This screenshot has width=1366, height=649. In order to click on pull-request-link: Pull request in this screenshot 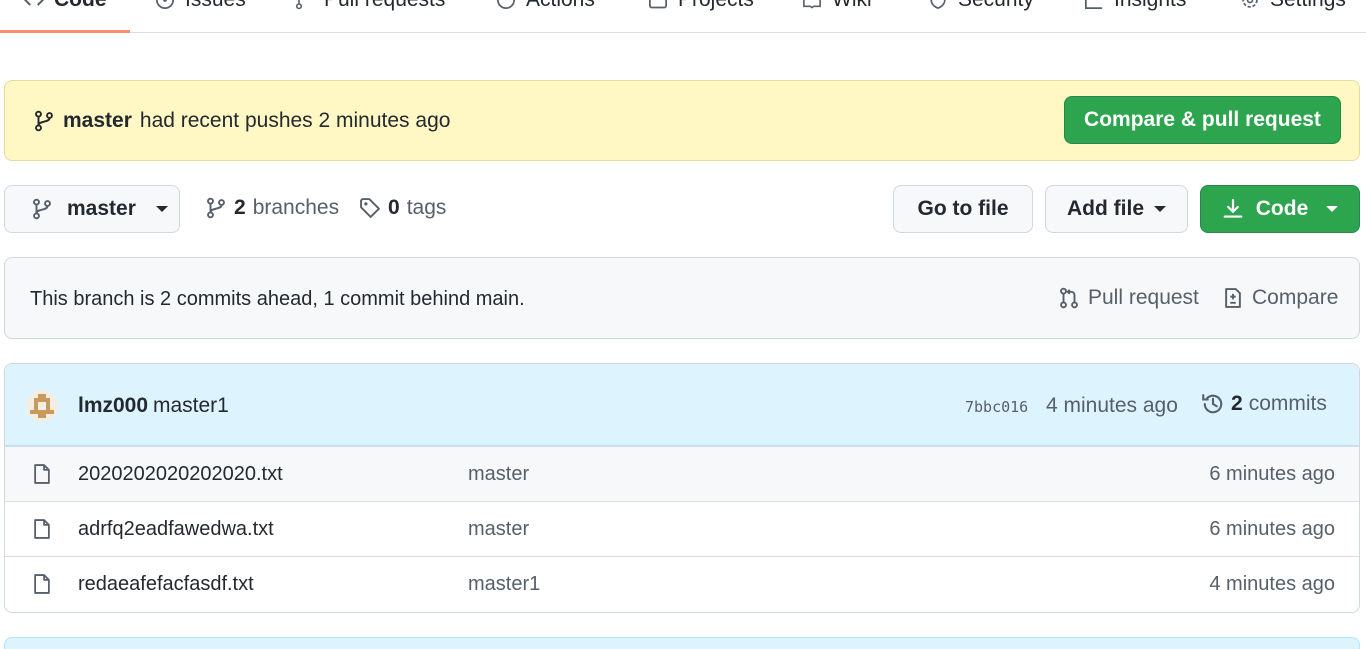, I will do `click(1128, 298)`.